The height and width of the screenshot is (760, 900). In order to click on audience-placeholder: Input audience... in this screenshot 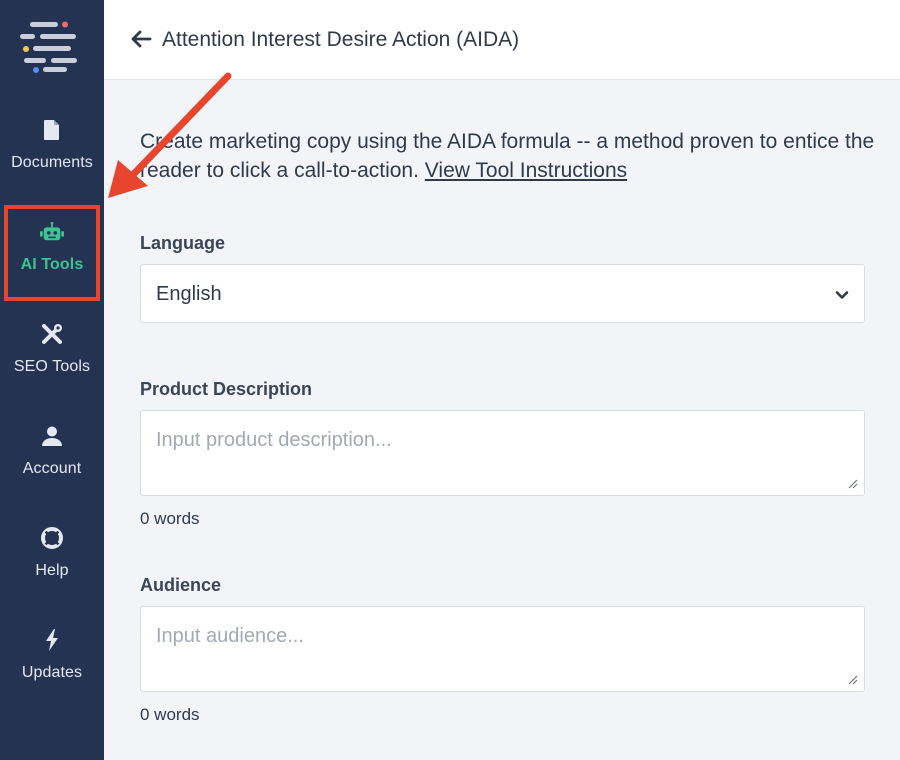, I will do `click(230, 636)`.